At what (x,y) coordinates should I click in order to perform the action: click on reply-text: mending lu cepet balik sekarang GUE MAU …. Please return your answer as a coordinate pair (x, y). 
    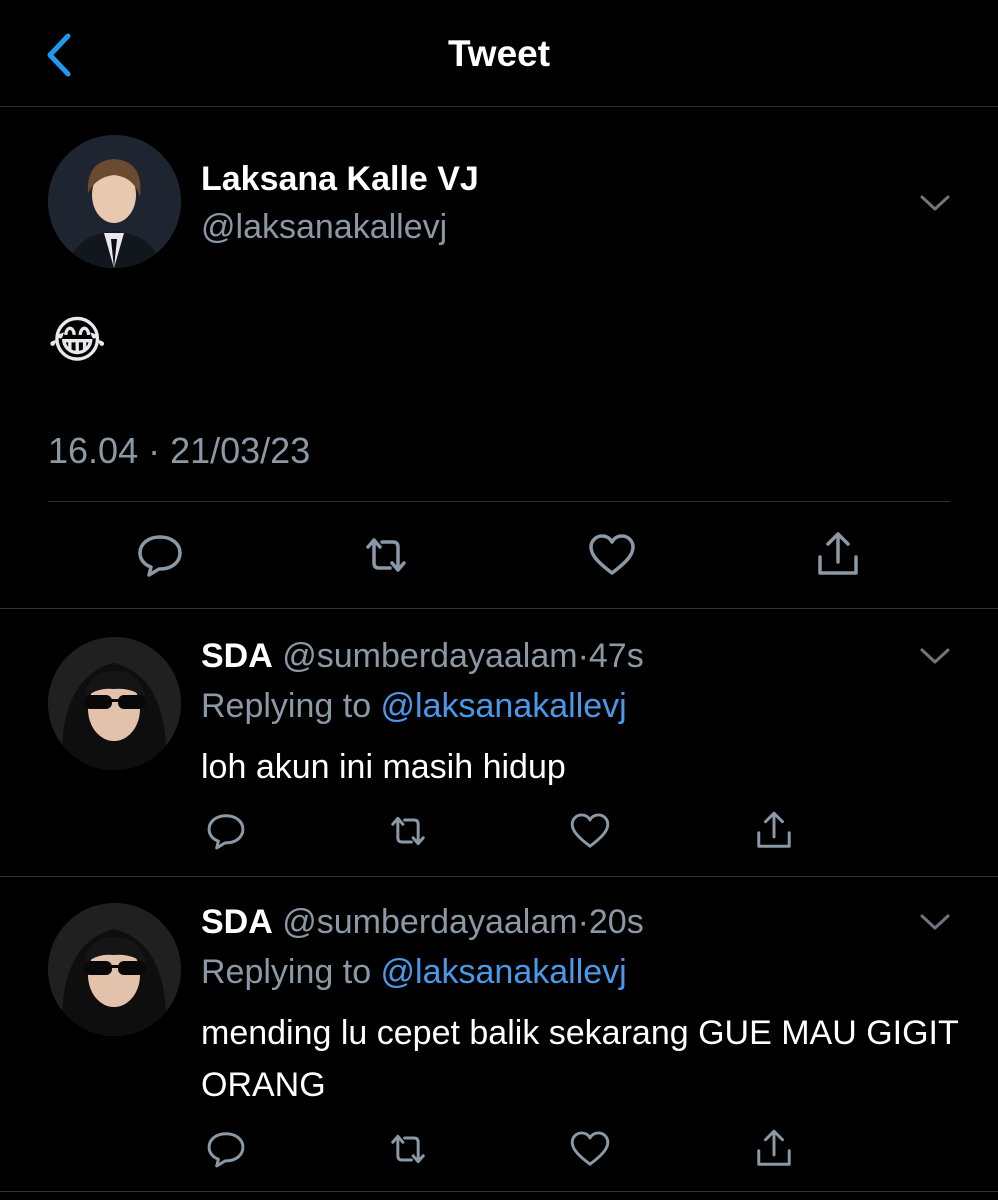
    Looking at the image, I should click on (580, 1059).